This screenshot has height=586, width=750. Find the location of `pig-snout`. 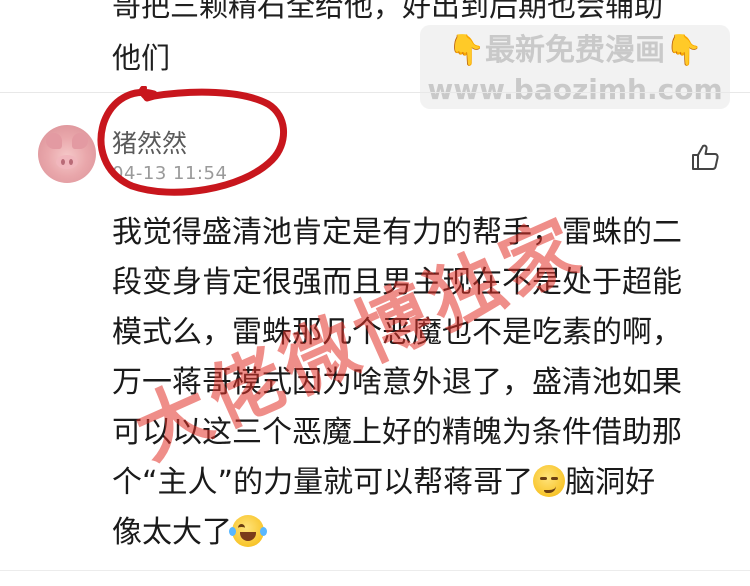

pig-snout is located at coordinates (67, 162).